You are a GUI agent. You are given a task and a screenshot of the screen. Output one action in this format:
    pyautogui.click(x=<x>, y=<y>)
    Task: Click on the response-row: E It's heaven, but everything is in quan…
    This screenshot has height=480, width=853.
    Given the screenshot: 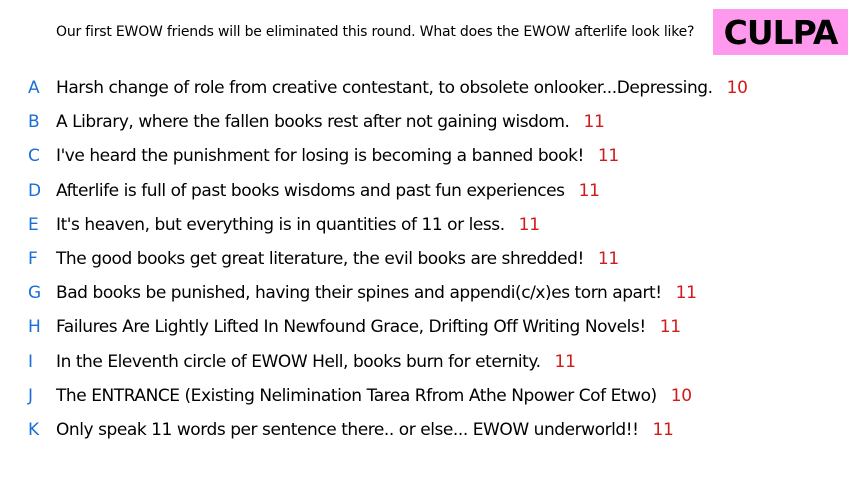 What is the action you would take?
    pyautogui.click(x=426, y=225)
    